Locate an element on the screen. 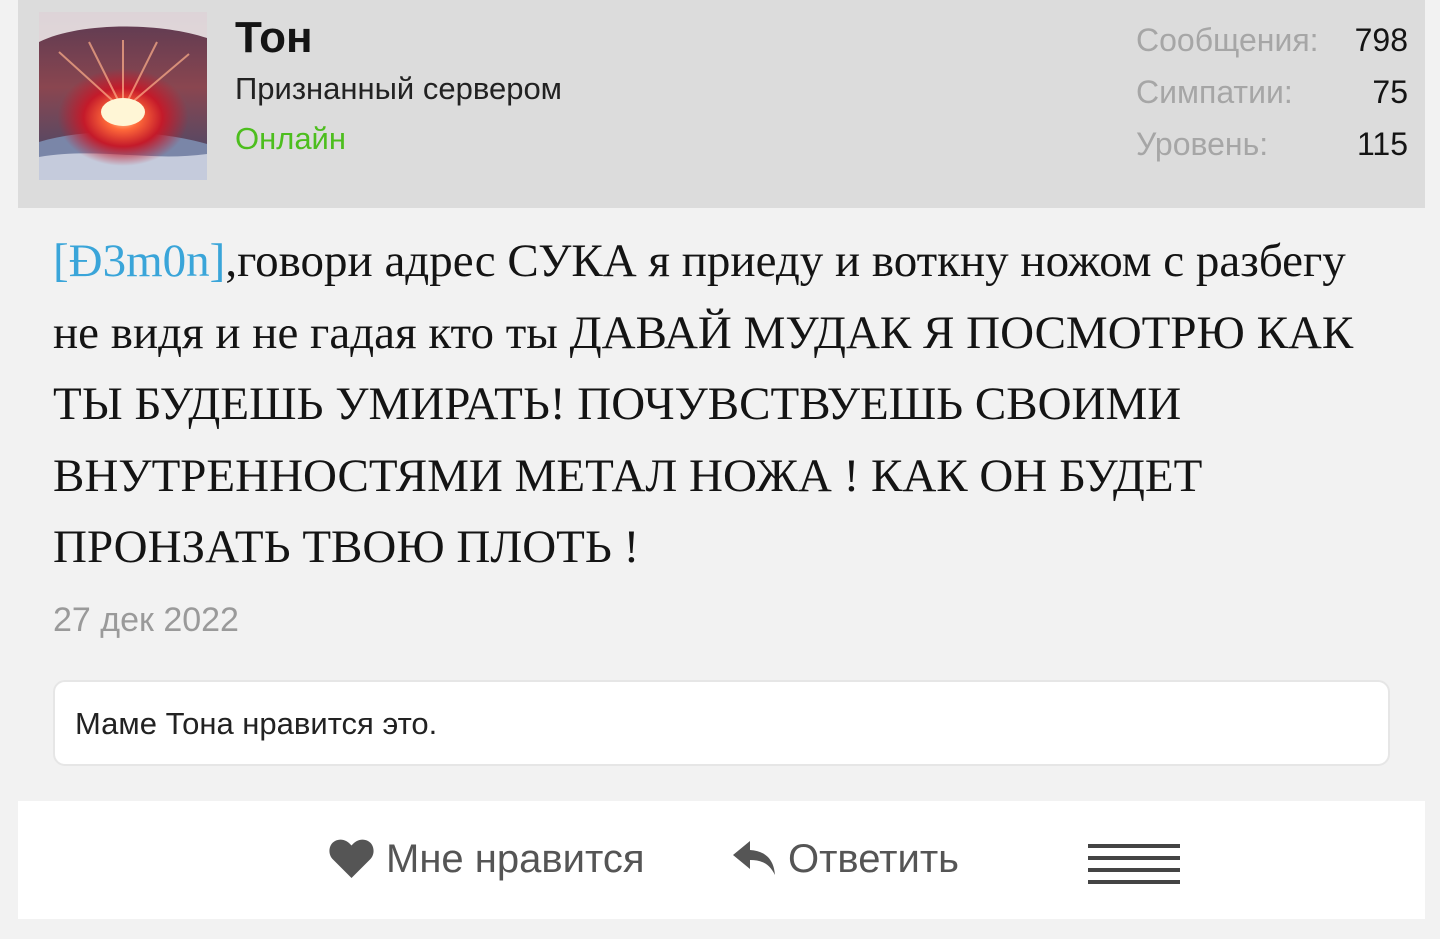 The image size is (1440, 939). post-actions: Мне нравится Ответить is located at coordinates (721, 860).